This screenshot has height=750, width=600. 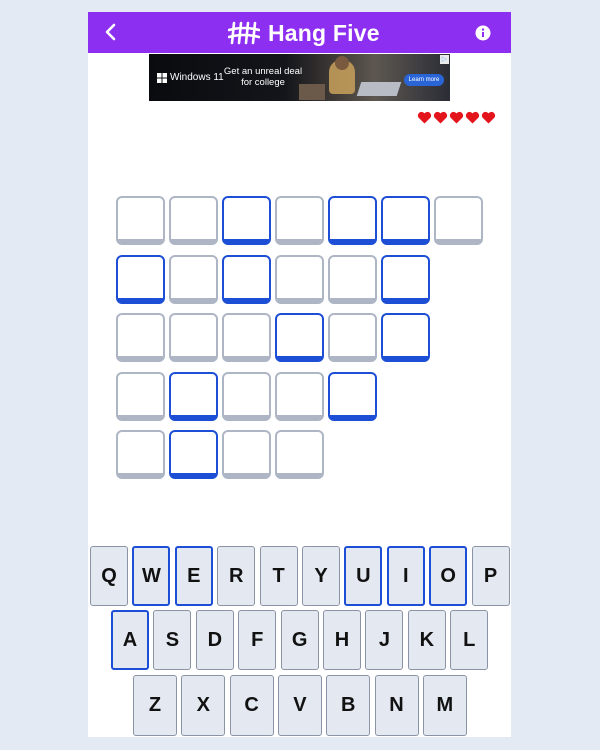 I want to click on key-a: A, so click(x=130, y=640).